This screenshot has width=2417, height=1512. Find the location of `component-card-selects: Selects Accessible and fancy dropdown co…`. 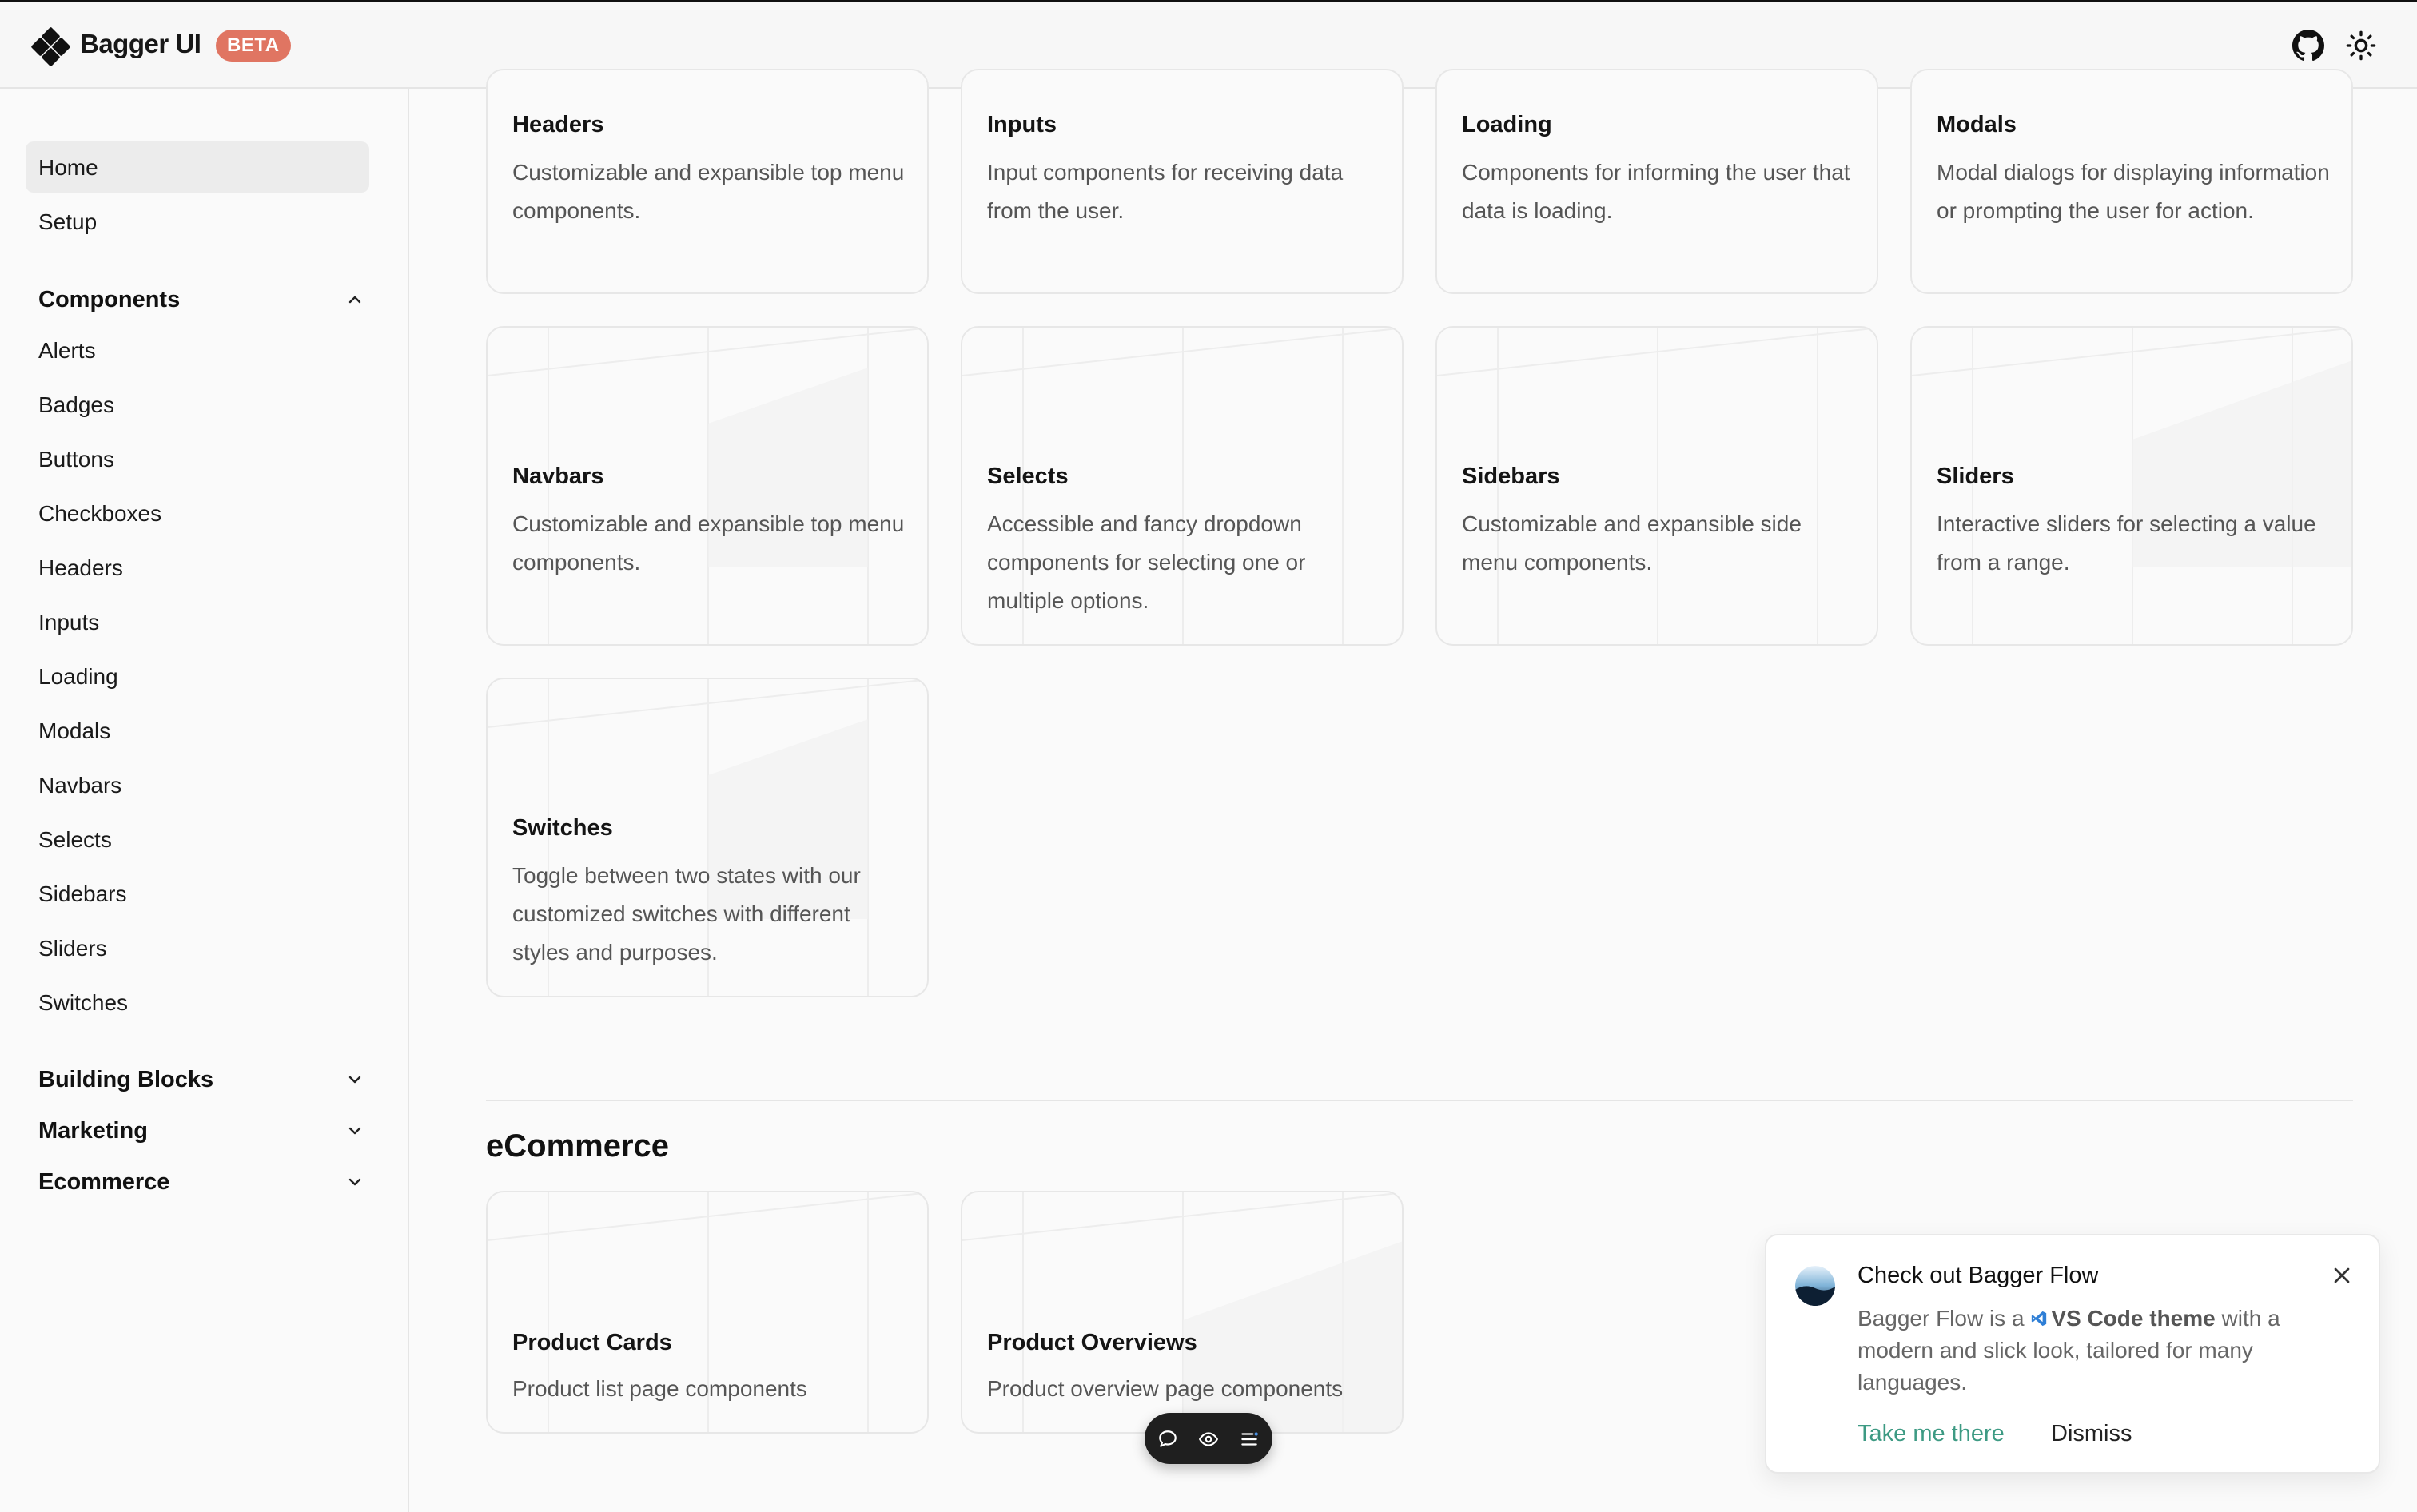

component-card-selects: Selects Accessible and fancy dropdown co… is located at coordinates (1182, 486).